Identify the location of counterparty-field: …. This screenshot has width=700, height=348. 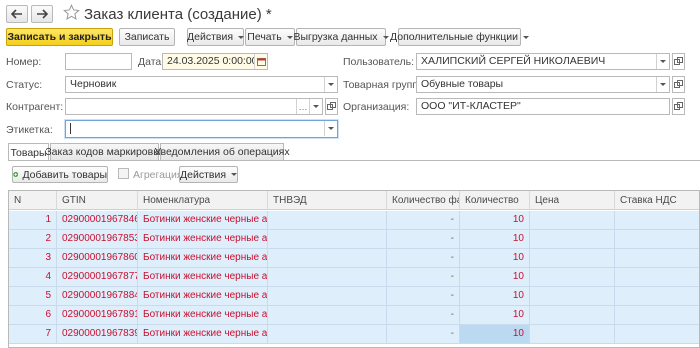
(194, 106).